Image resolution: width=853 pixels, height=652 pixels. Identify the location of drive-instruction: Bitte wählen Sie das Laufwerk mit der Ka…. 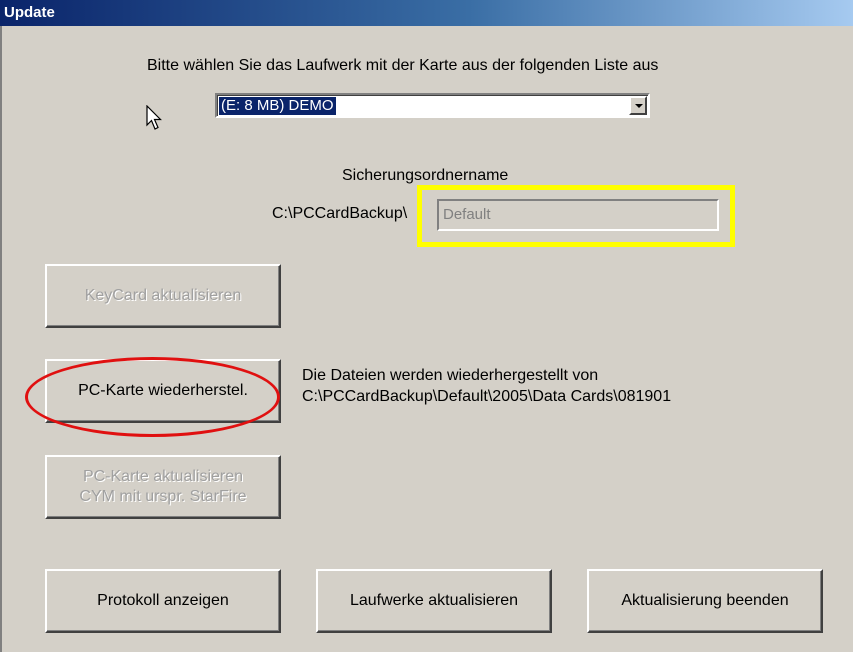
(403, 65).